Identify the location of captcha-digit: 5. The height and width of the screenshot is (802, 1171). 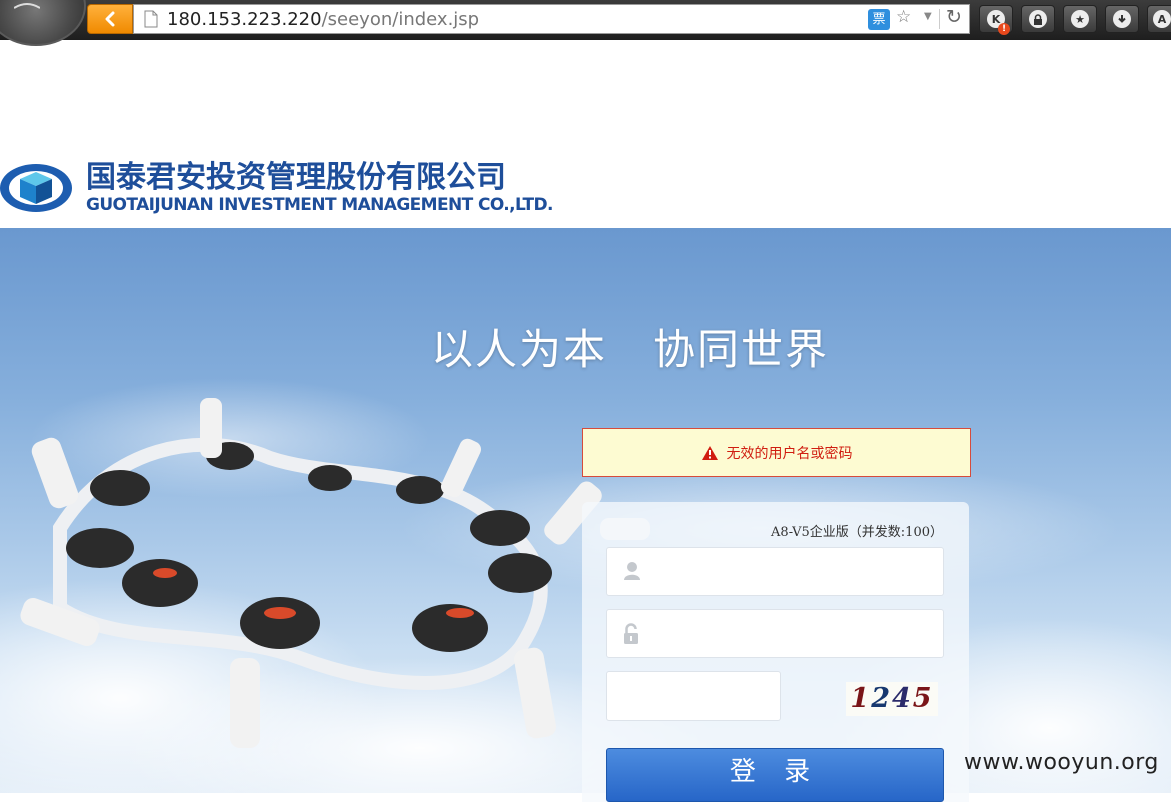
(923, 698).